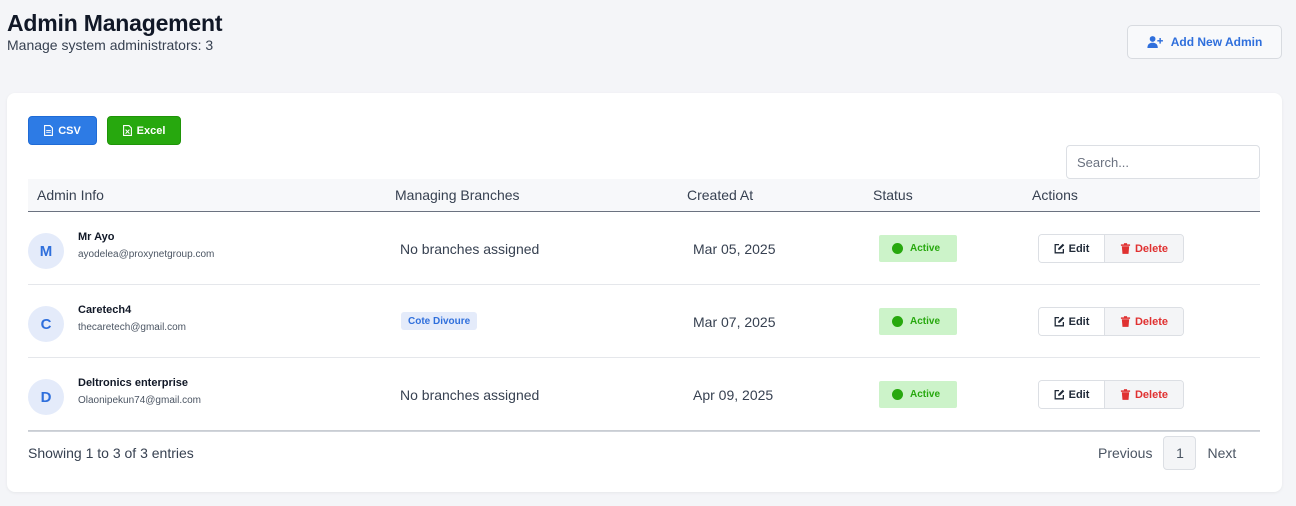 This screenshot has height=506, width=1296. Describe the element at coordinates (110, 45) in the screenshot. I see `page-subtitle: Manage system administrators: 3` at that location.